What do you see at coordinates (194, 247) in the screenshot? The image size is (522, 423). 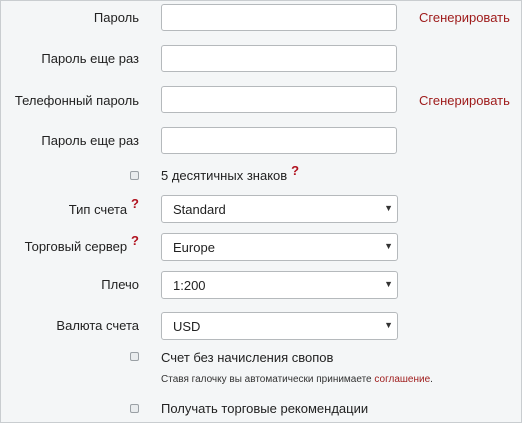 I see `server-value: Europe` at bounding box center [194, 247].